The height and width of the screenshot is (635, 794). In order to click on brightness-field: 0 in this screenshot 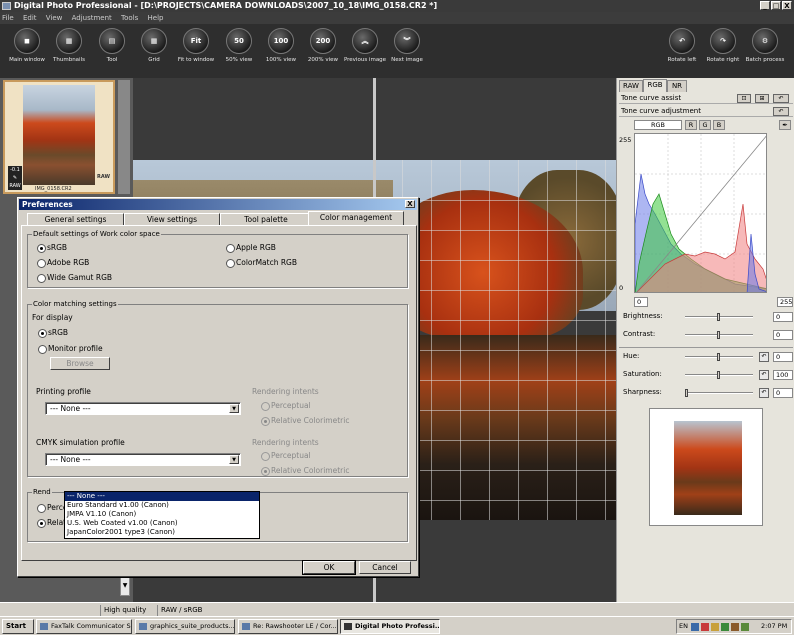, I will do `click(783, 317)`.